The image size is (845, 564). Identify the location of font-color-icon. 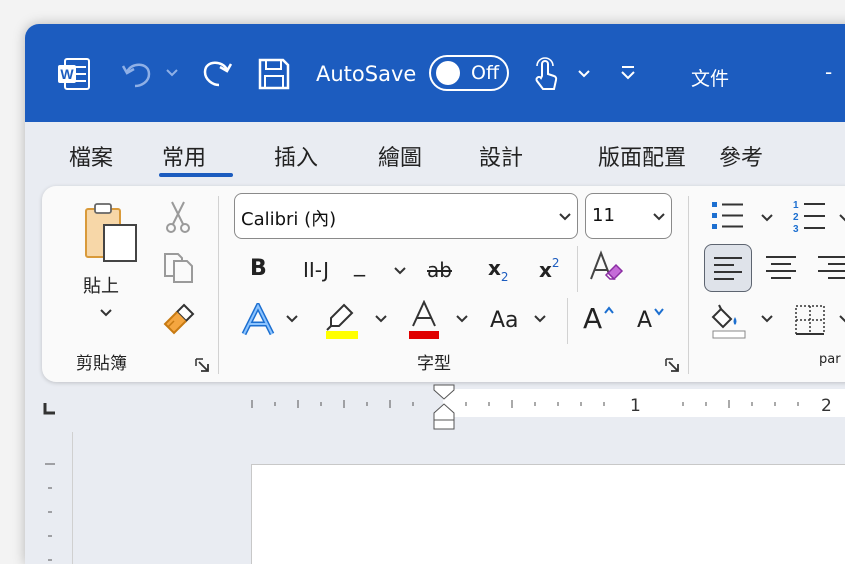
(424, 320).